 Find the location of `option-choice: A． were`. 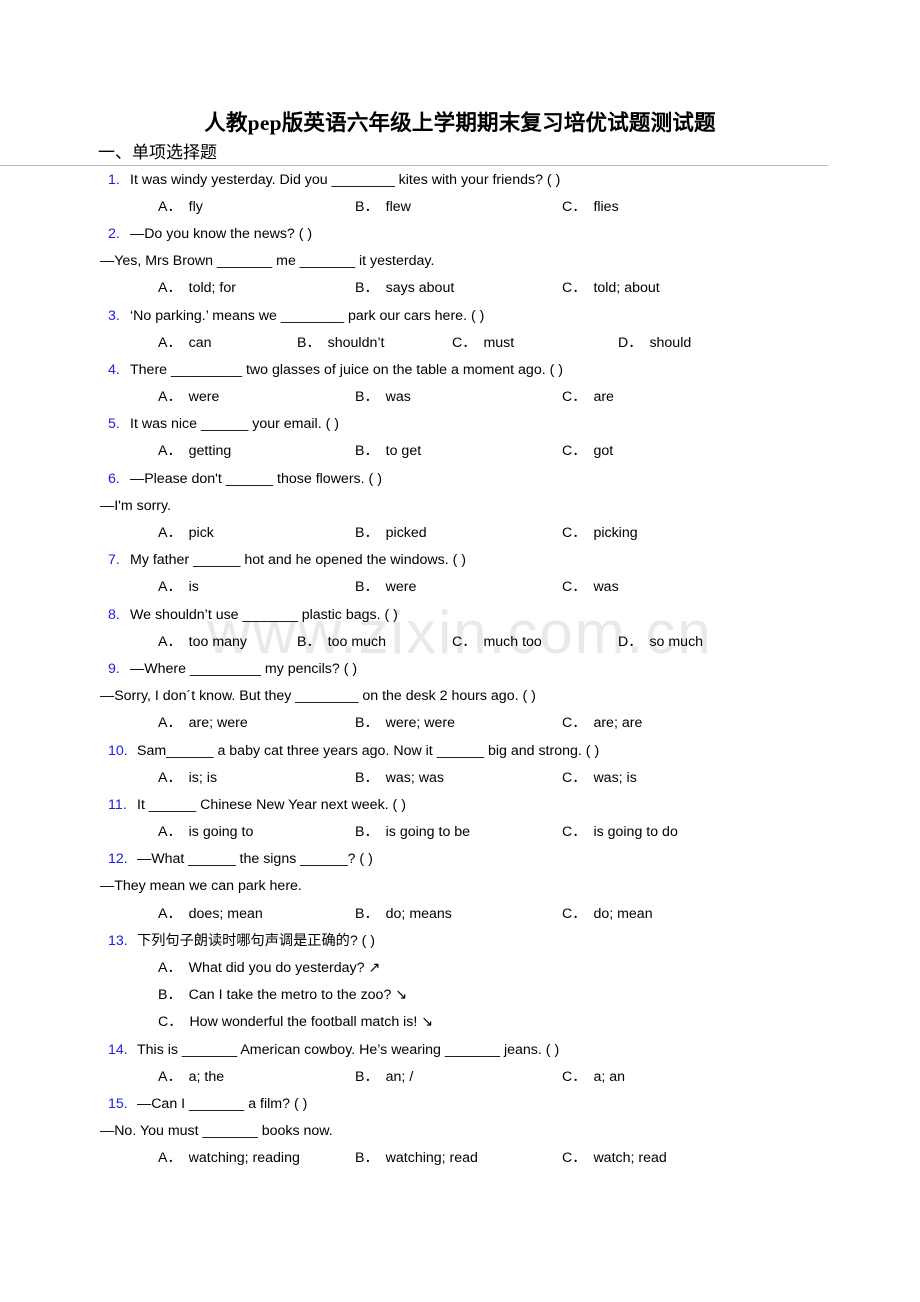

option-choice: A． were is located at coordinates (188, 397).